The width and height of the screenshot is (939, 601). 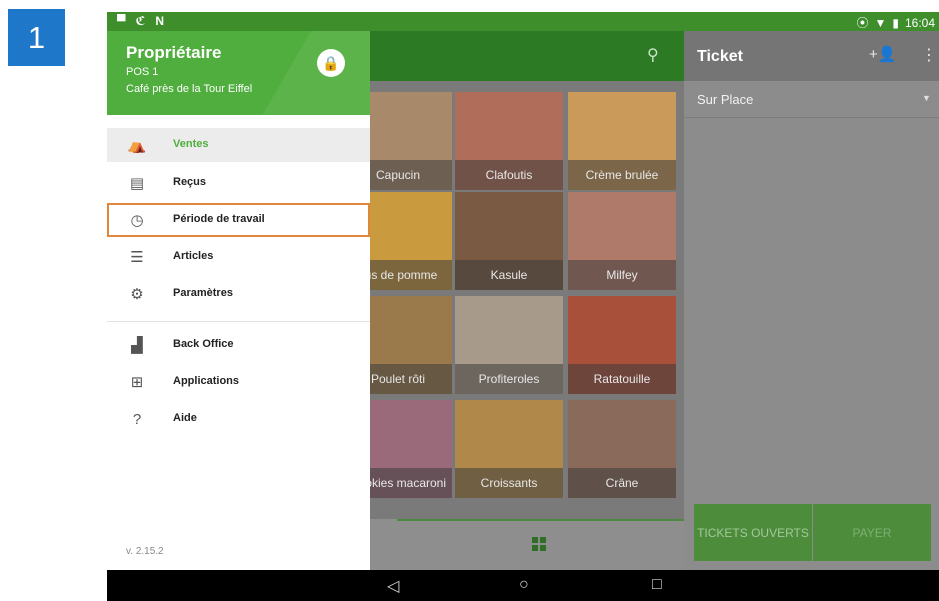 What do you see at coordinates (190, 182) in the screenshot?
I see `menu-item-label: Reçus` at bounding box center [190, 182].